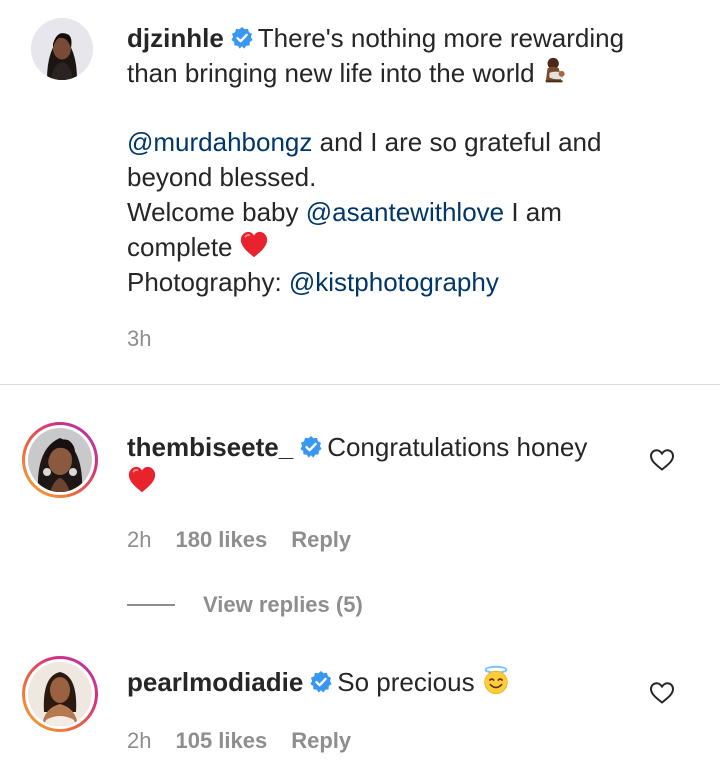  I want to click on breastfeeding-icon, so click(556, 71).